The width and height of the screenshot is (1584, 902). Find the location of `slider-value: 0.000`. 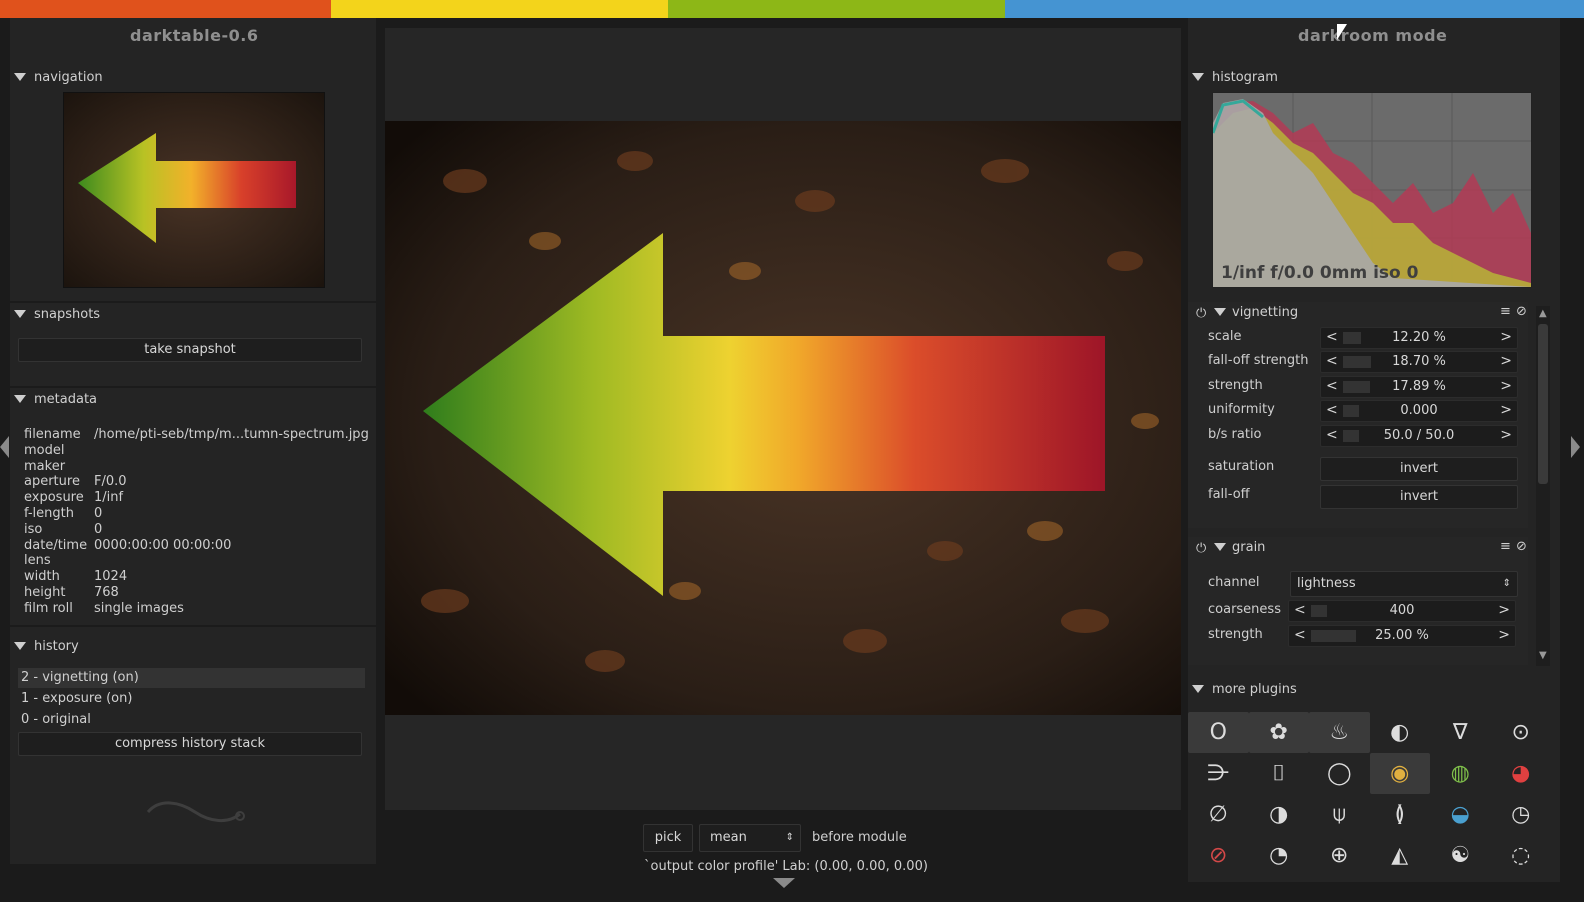

slider-value: 0.000 is located at coordinates (1419, 411).